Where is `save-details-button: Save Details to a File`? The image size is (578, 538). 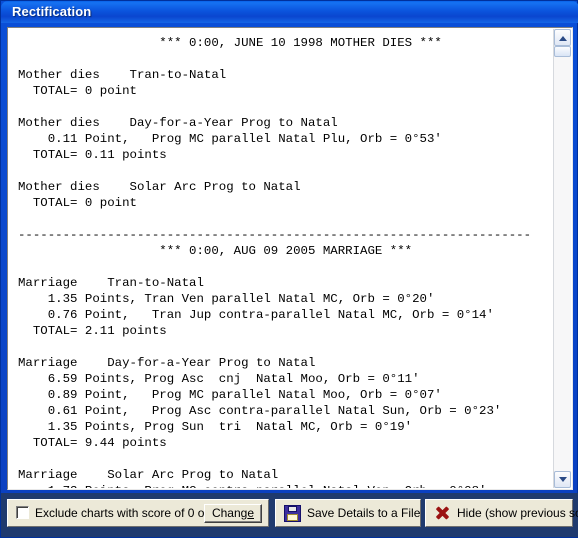
save-details-button: Save Details to a File is located at coordinates (348, 513).